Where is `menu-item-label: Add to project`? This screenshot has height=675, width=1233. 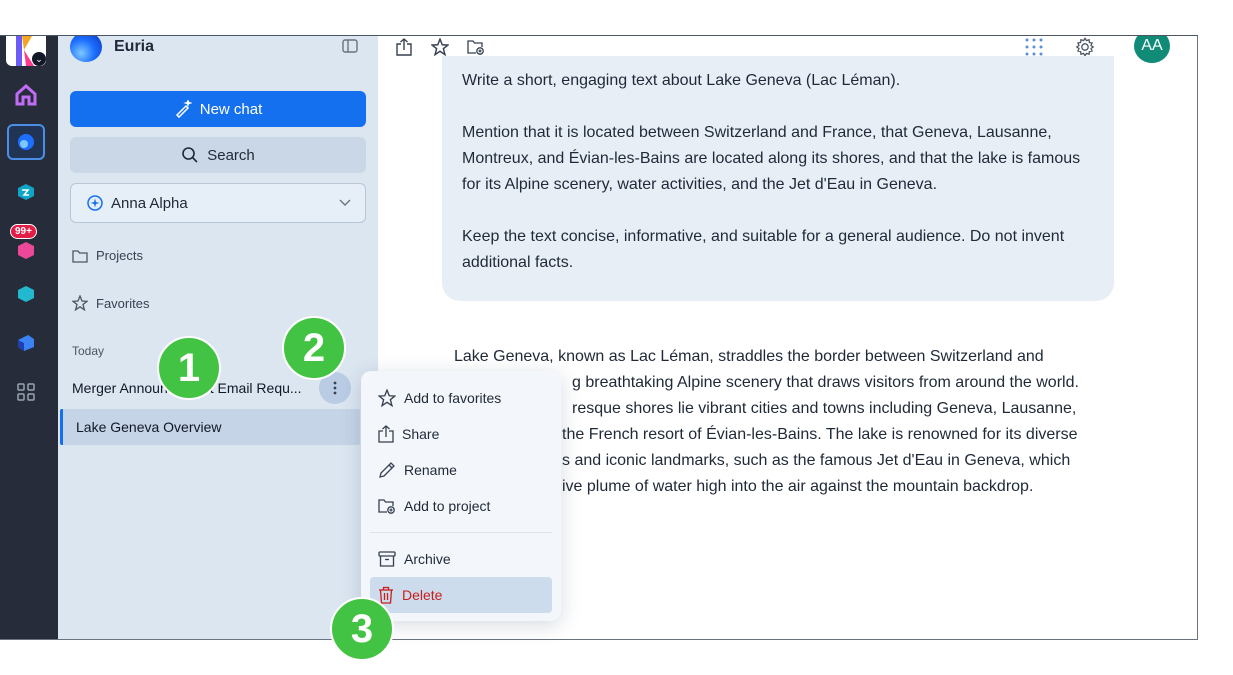 menu-item-label: Add to project is located at coordinates (447, 506).